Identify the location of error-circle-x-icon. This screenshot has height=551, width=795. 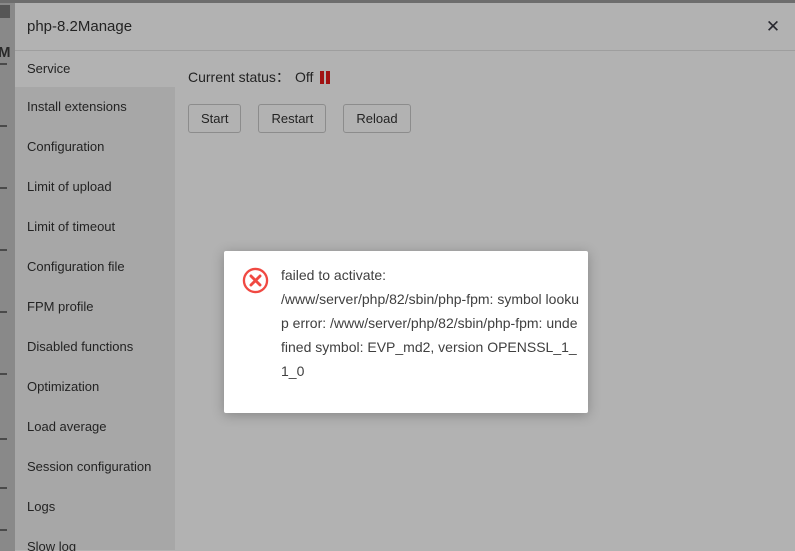
(255, 280).